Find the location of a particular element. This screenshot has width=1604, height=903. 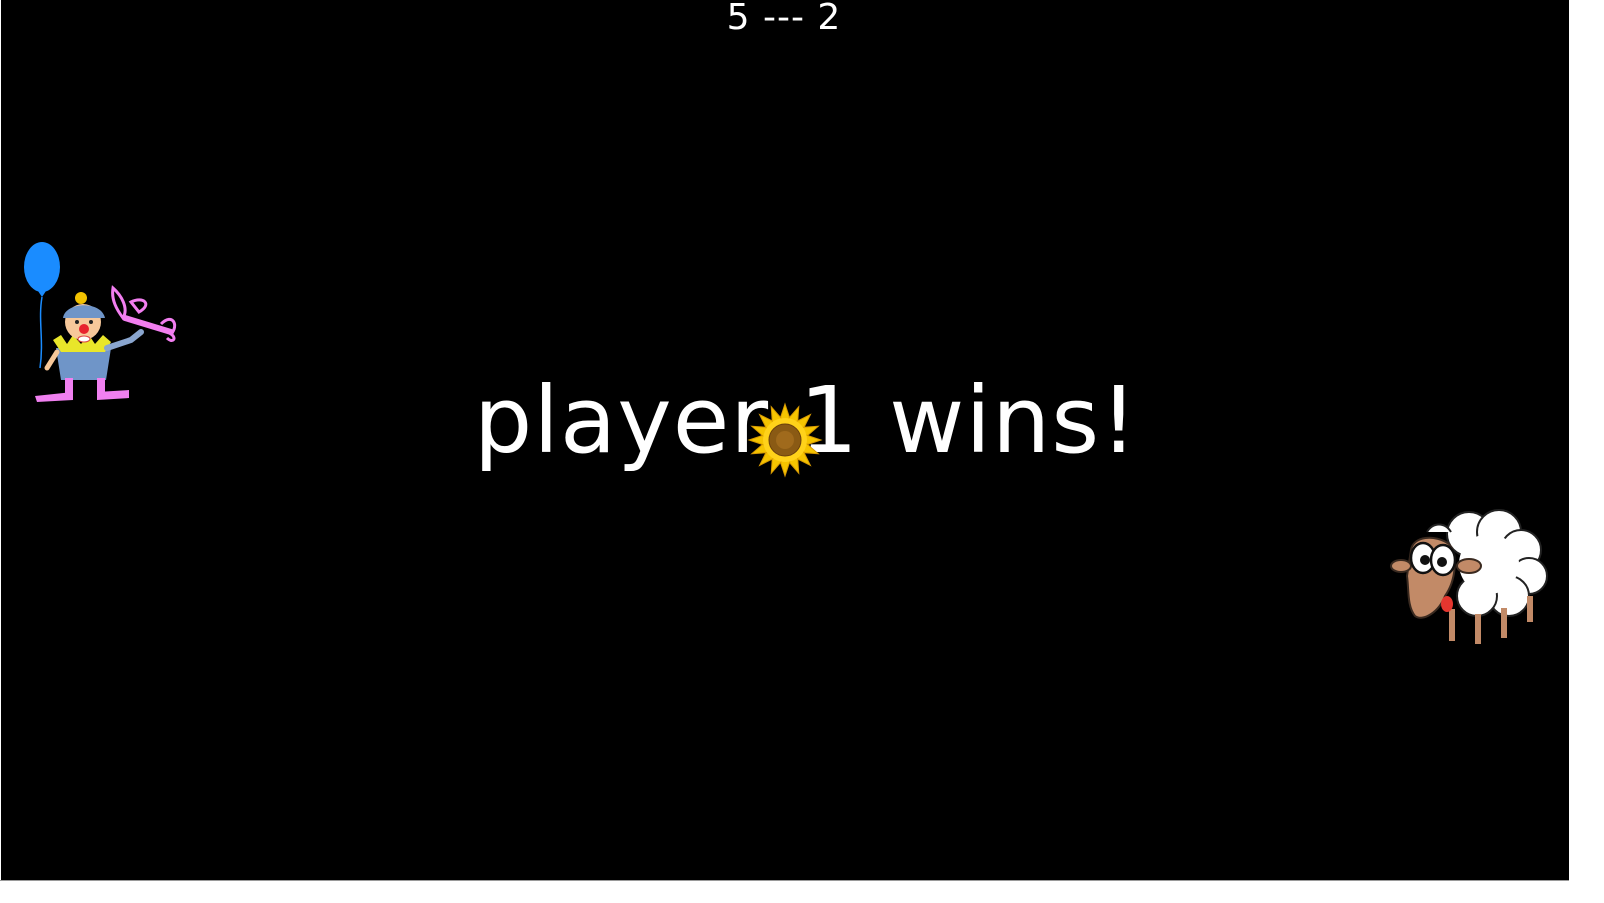

scoreboard: 5 --- 2 is located at coordinates (784, 19).